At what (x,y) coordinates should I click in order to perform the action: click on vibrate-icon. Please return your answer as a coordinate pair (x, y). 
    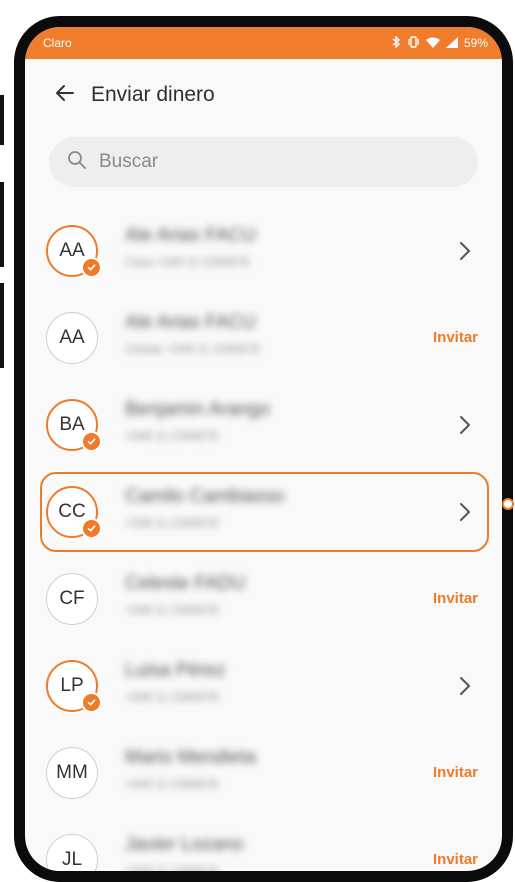
    Looking at the image, I should click on (413, 43).